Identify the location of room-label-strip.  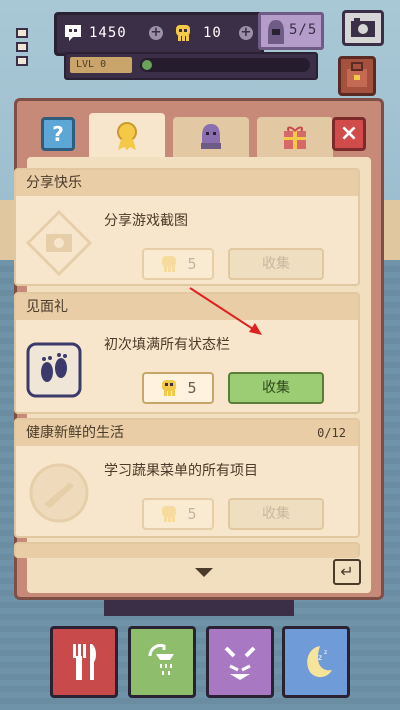
(199, 608).